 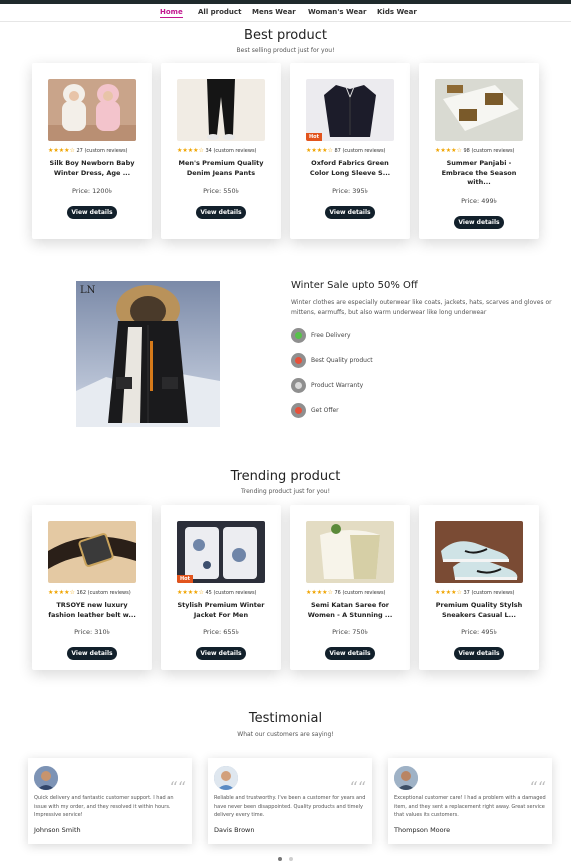 I want to click on best-product-subtitle: Best selling product just for you!, so click(x=285, y=50).